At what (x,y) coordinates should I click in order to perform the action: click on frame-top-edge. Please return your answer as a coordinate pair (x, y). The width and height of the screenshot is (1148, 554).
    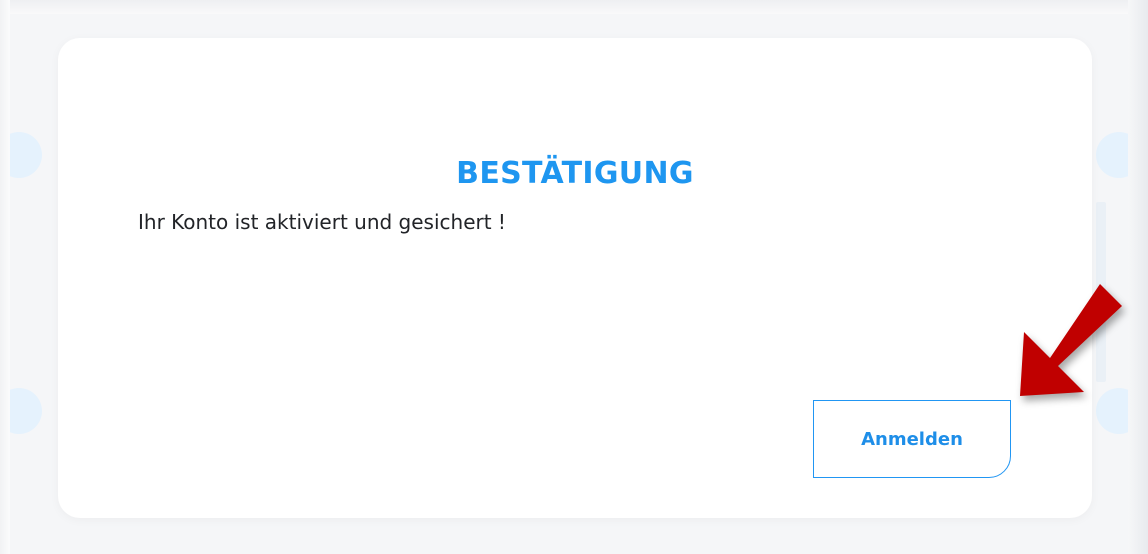
    Looking at the image, I should click on (574, 7).